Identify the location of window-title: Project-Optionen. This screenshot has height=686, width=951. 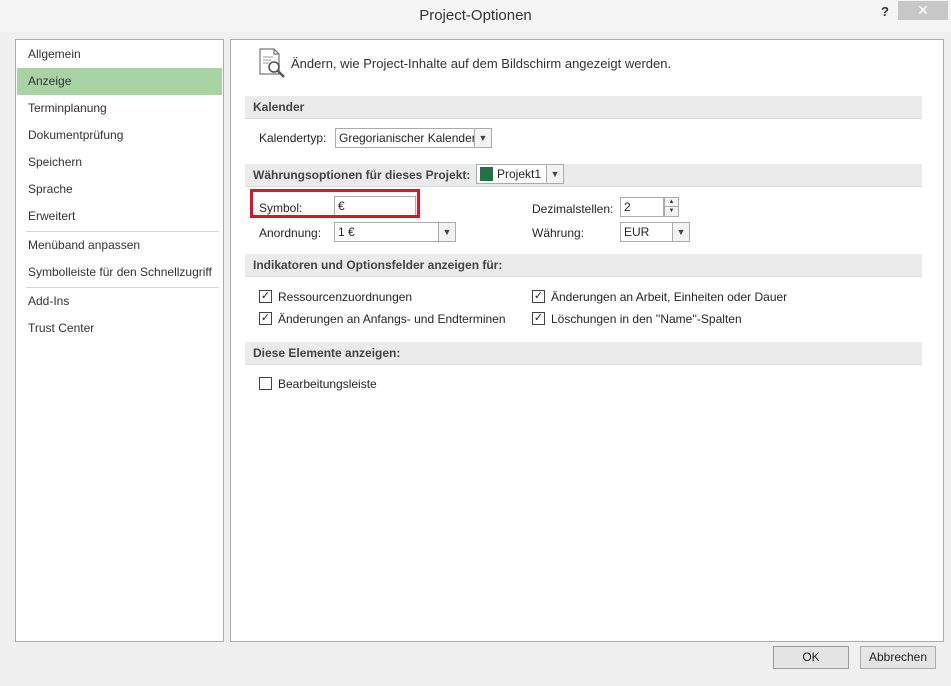
(475, 15).